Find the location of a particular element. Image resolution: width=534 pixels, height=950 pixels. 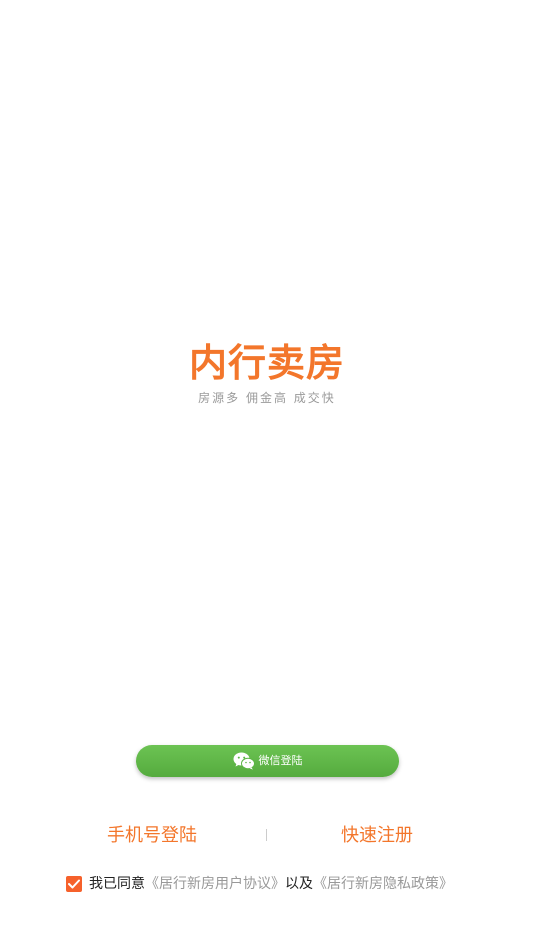

user-agreement-link: 《居行新房用户协议》 is located at coordinates (215, 884).